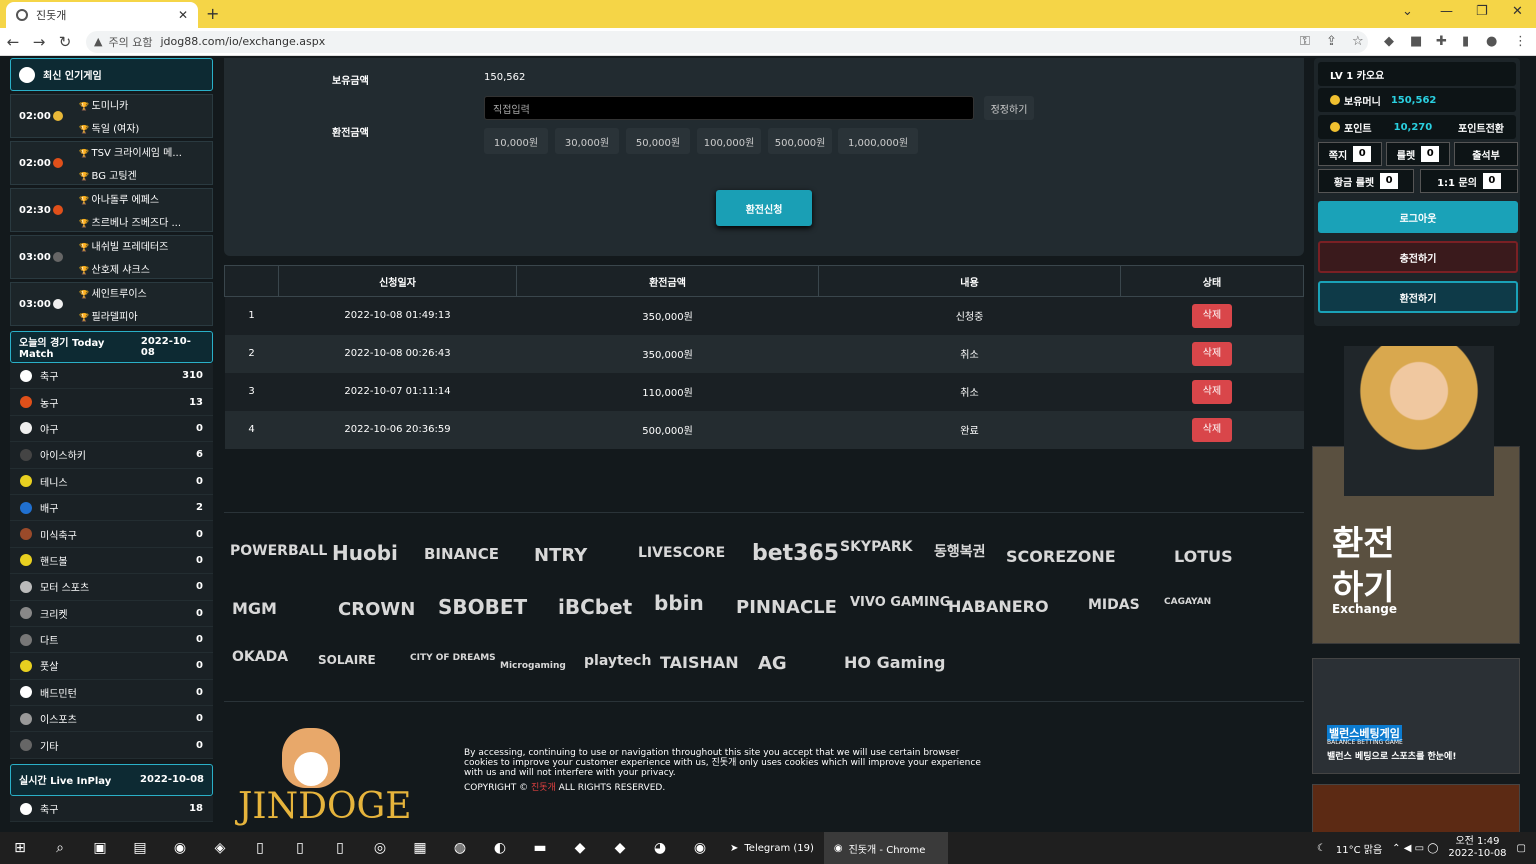 This screenshot has width=1536, height=864. I want to click on app-icon: ◈, so click(220, 848).